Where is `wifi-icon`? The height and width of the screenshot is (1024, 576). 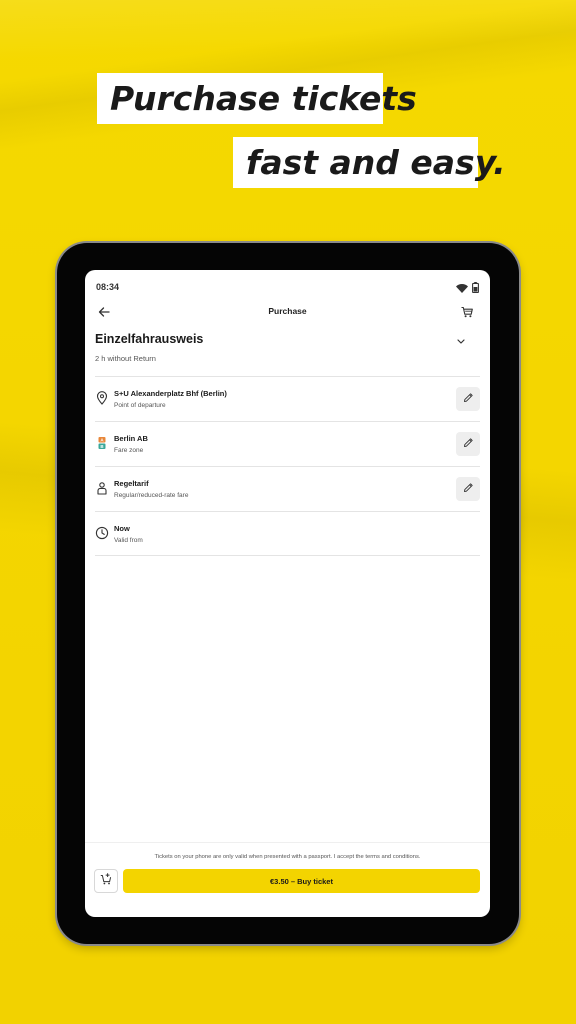
wifi-icon is located at coordinates (462, 289).